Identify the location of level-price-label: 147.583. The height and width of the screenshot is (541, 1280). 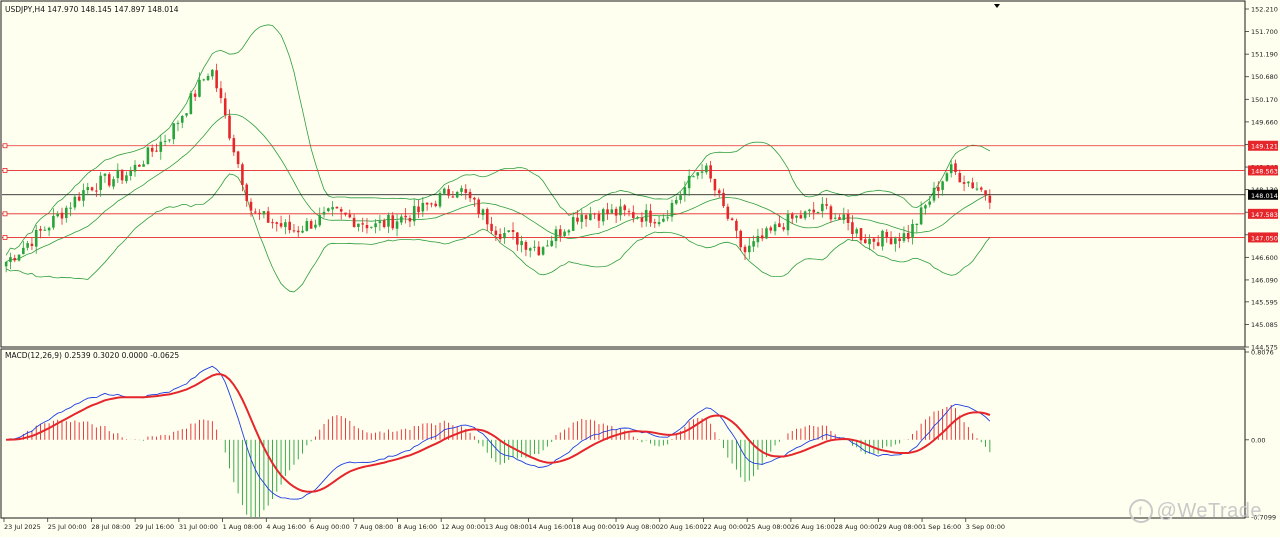
(1264, 215).